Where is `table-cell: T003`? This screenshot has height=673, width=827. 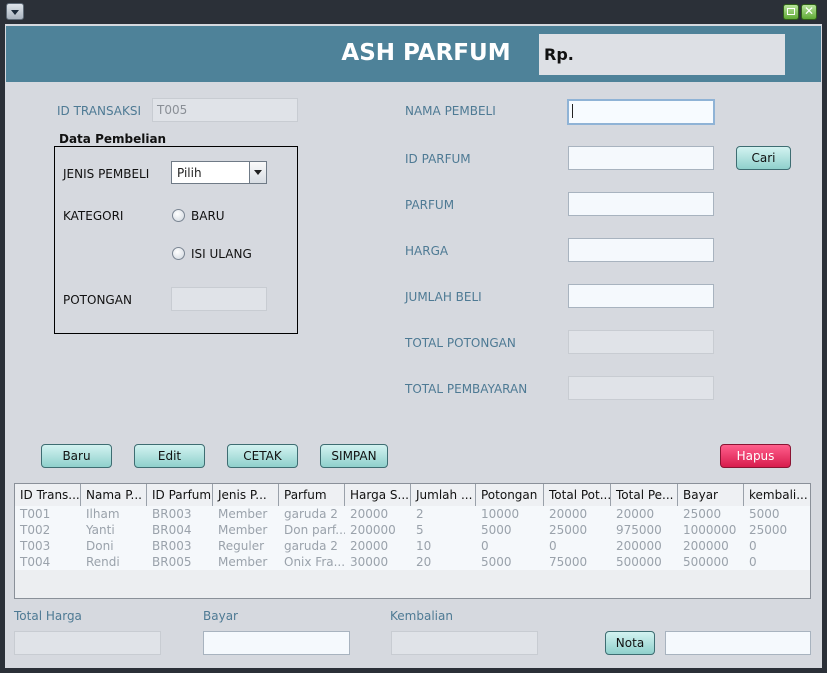 table-cell: T003 is located at coordinates (35, 546).